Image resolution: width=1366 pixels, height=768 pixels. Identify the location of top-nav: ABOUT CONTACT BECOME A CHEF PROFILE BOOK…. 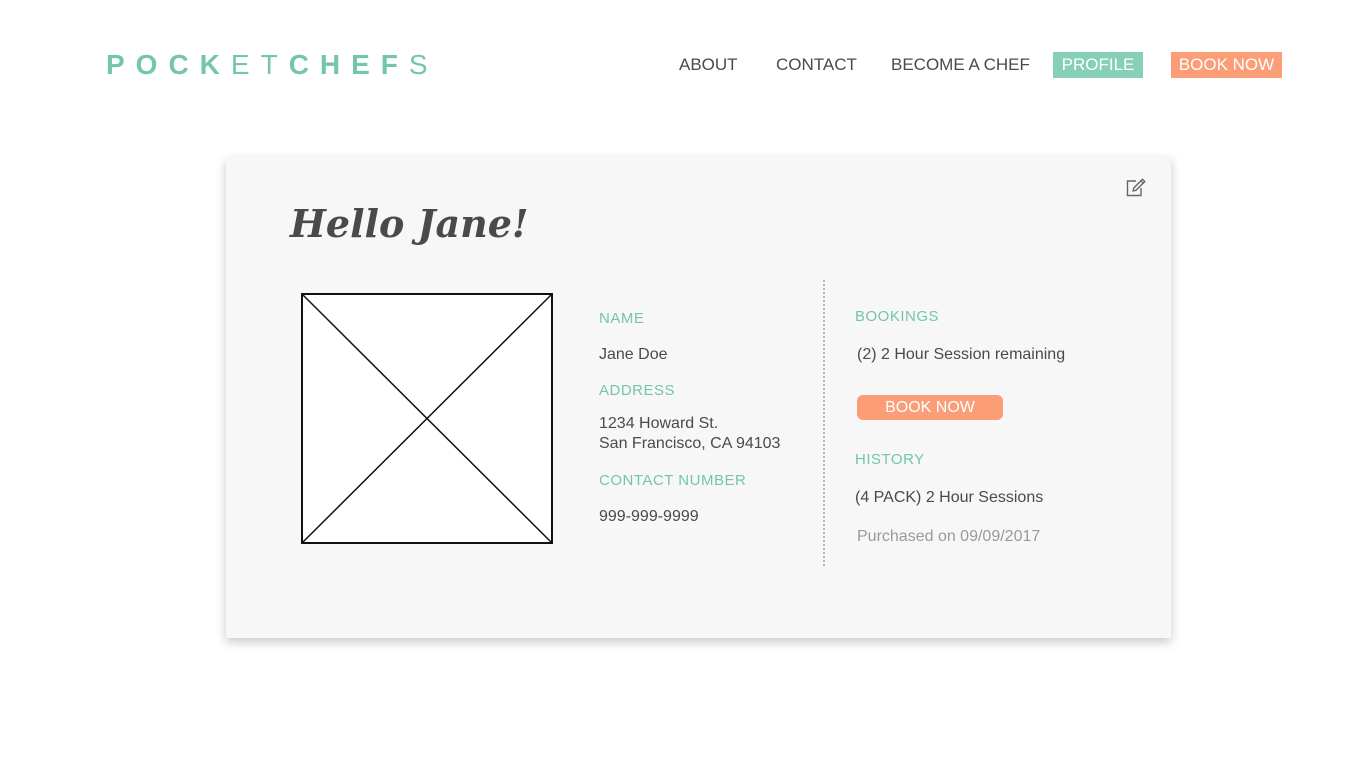
(683, 65).